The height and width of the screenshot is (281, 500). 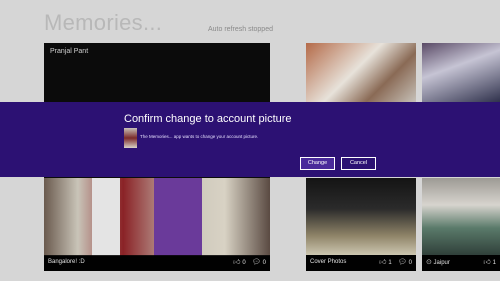 What do you see at coordinates (358, 163) in the screenshot?
I see `cancel-button: Cancel` at bounding box center [358, 163].